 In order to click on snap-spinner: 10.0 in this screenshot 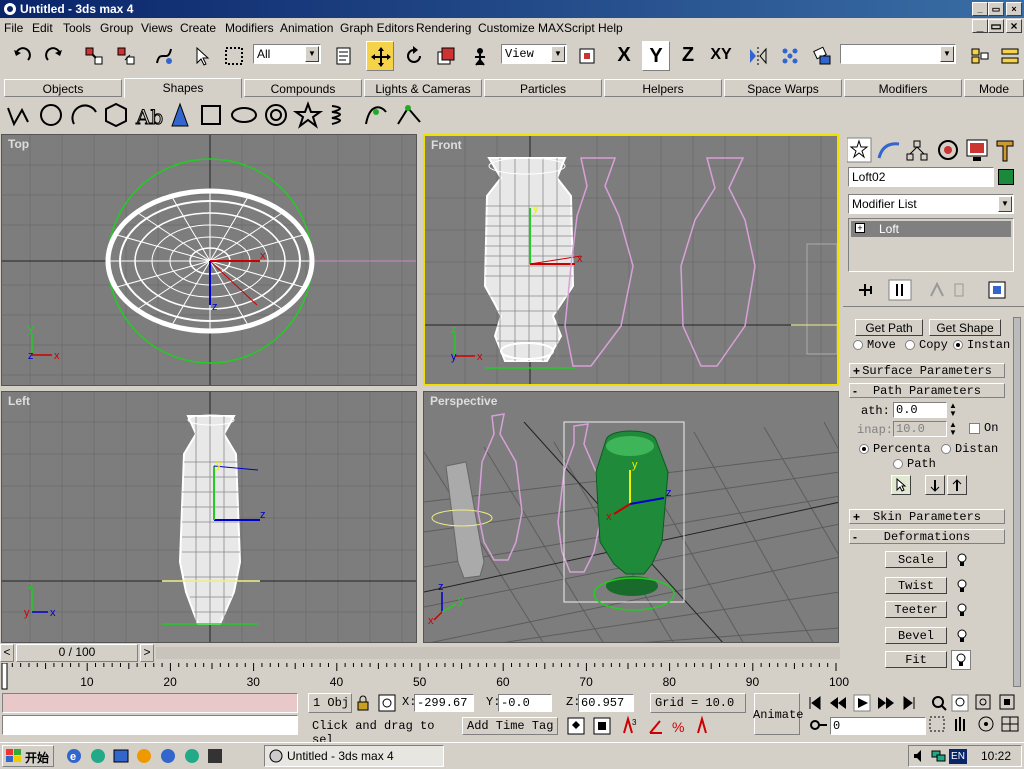, I will do `click(920, 429)`.